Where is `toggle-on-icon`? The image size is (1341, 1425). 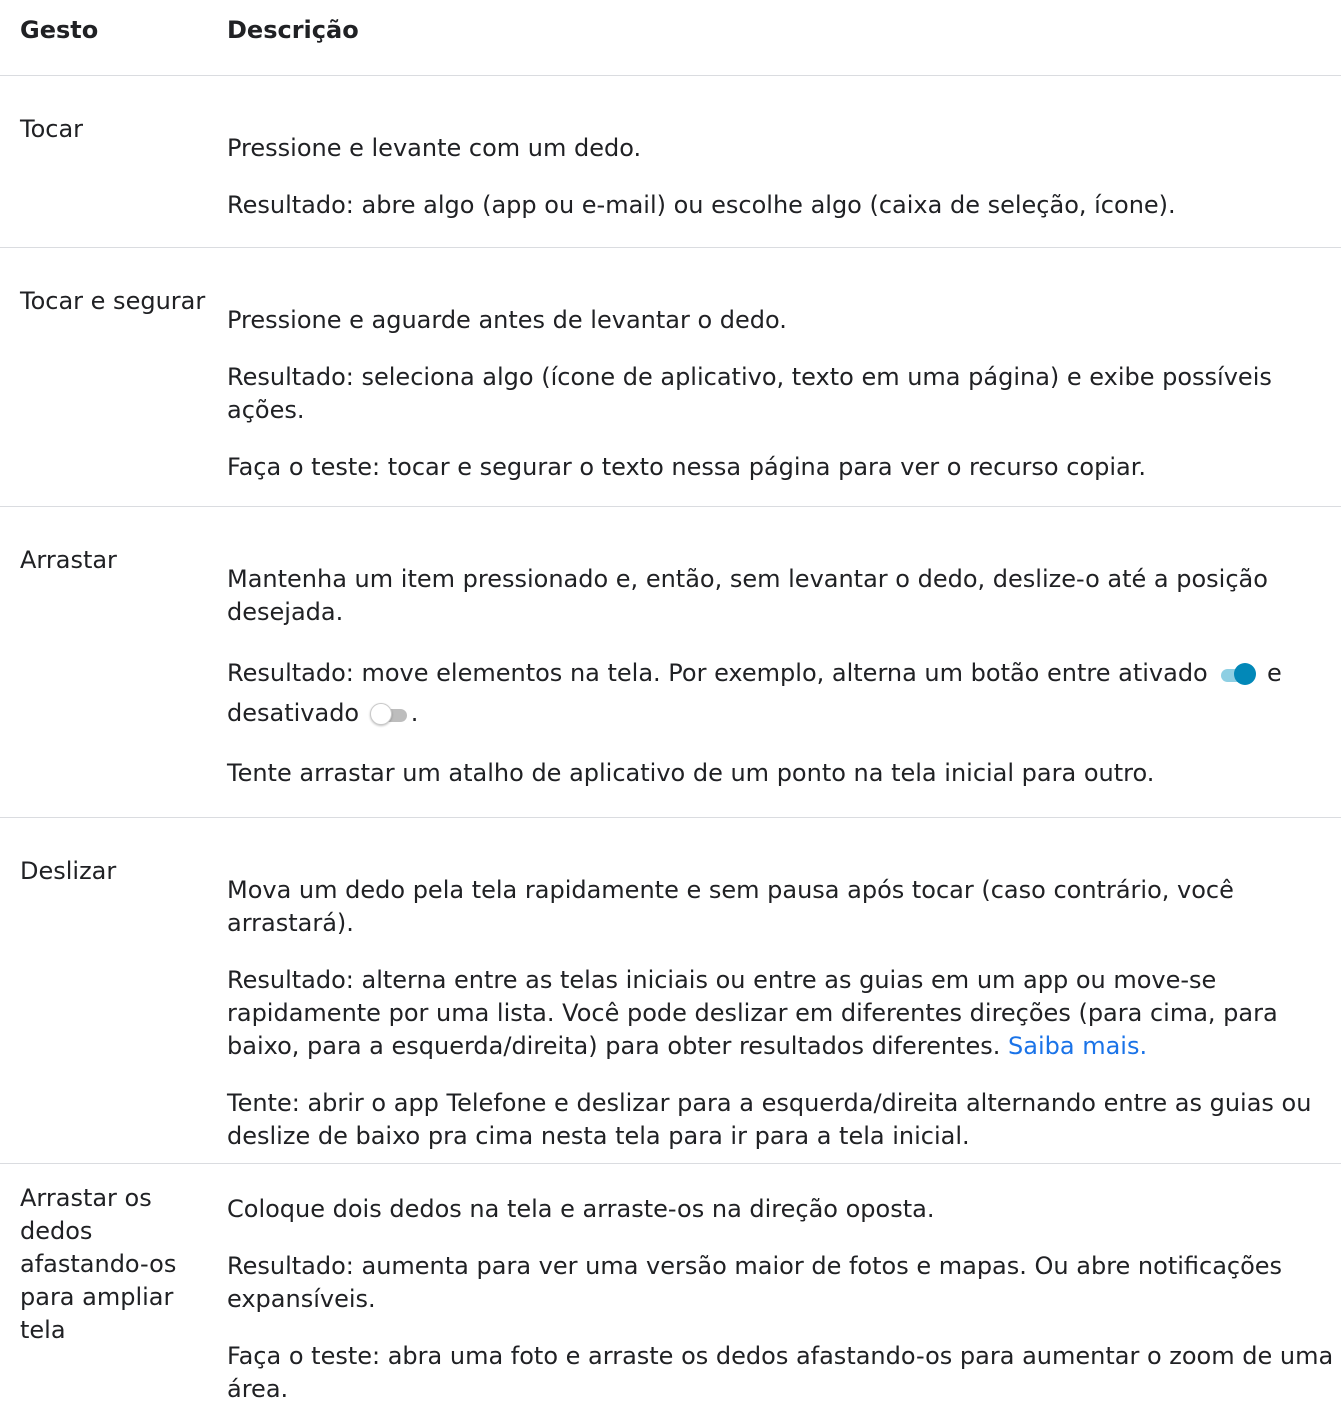
toggle-on-icon is located at coordinates (1237, 674).